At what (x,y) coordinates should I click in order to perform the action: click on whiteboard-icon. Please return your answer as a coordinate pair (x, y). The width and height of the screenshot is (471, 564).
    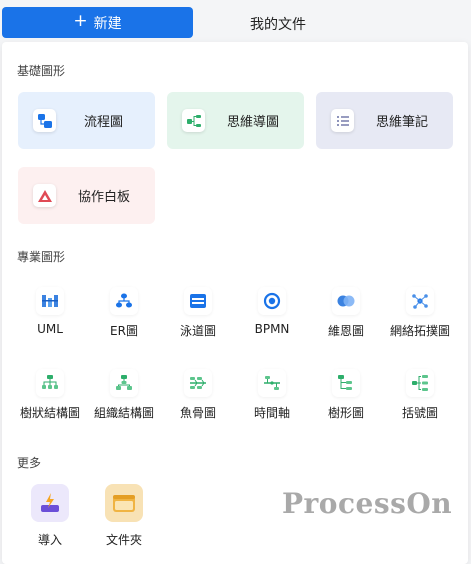
    Looking at the image, I should click on (44, 195).